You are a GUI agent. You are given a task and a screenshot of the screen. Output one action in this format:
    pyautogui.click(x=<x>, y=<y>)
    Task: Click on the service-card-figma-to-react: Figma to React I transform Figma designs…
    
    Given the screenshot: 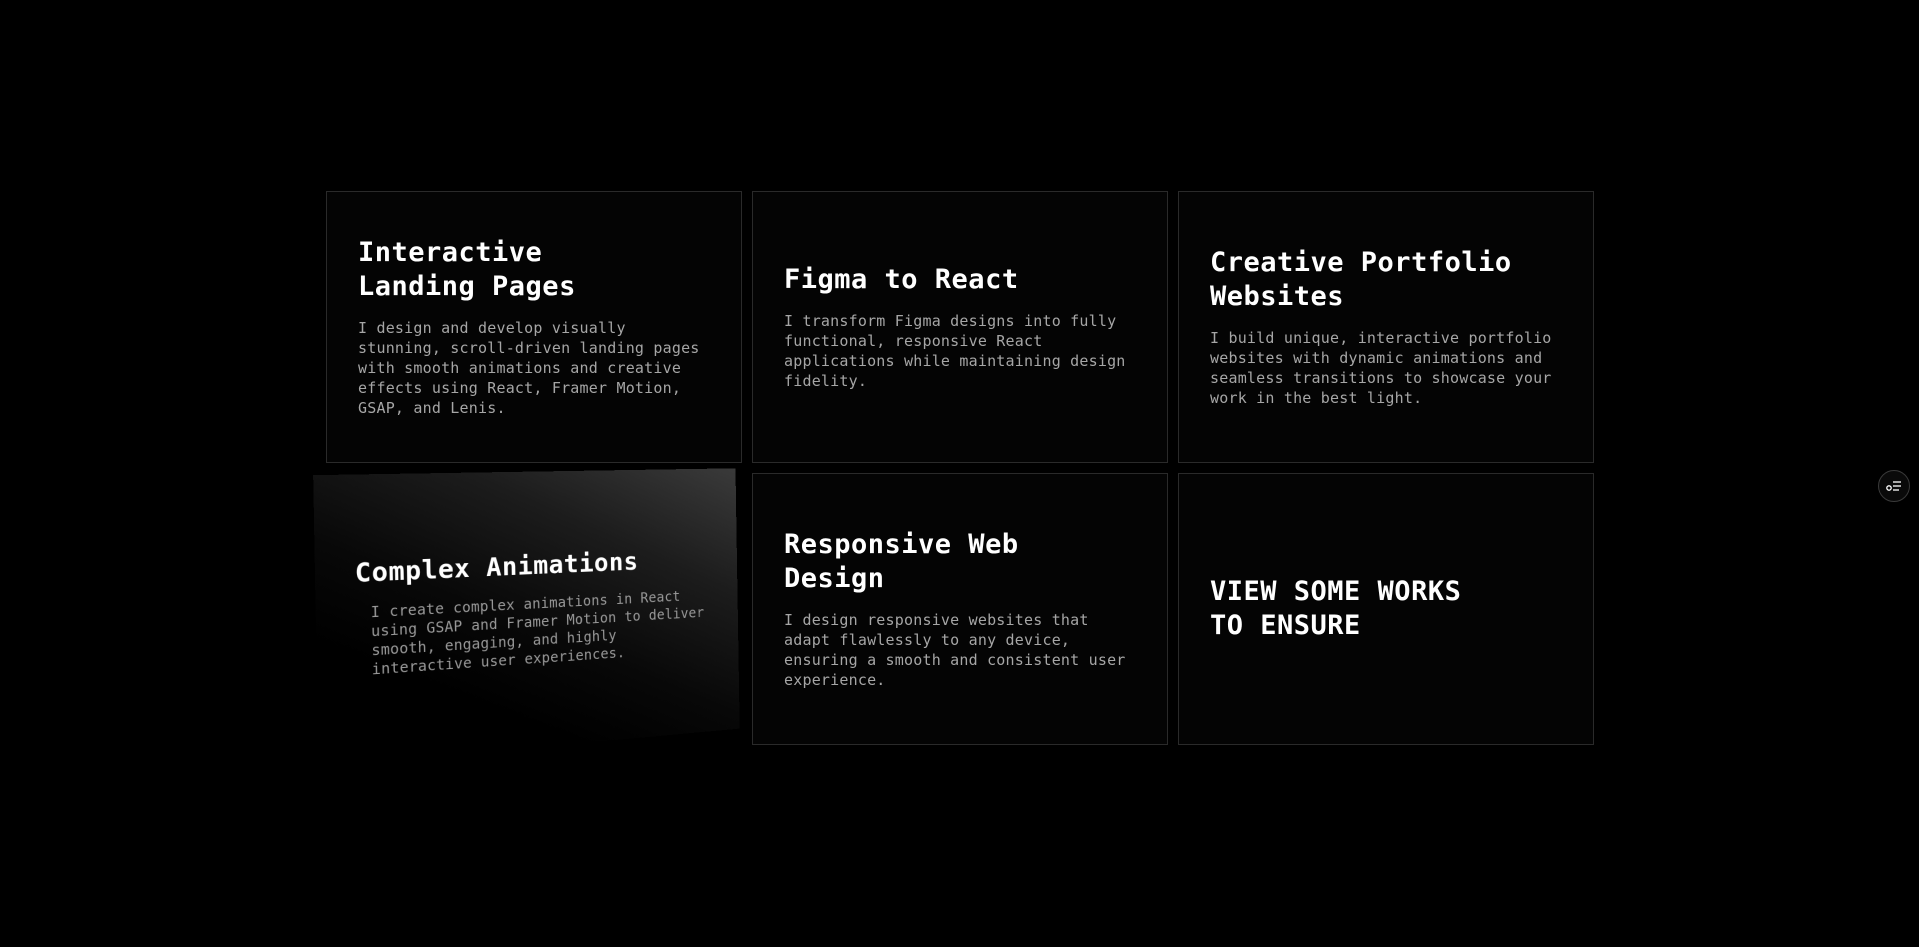 What is the action you would take?
    pyautogui.click(x=960, y=327)
    